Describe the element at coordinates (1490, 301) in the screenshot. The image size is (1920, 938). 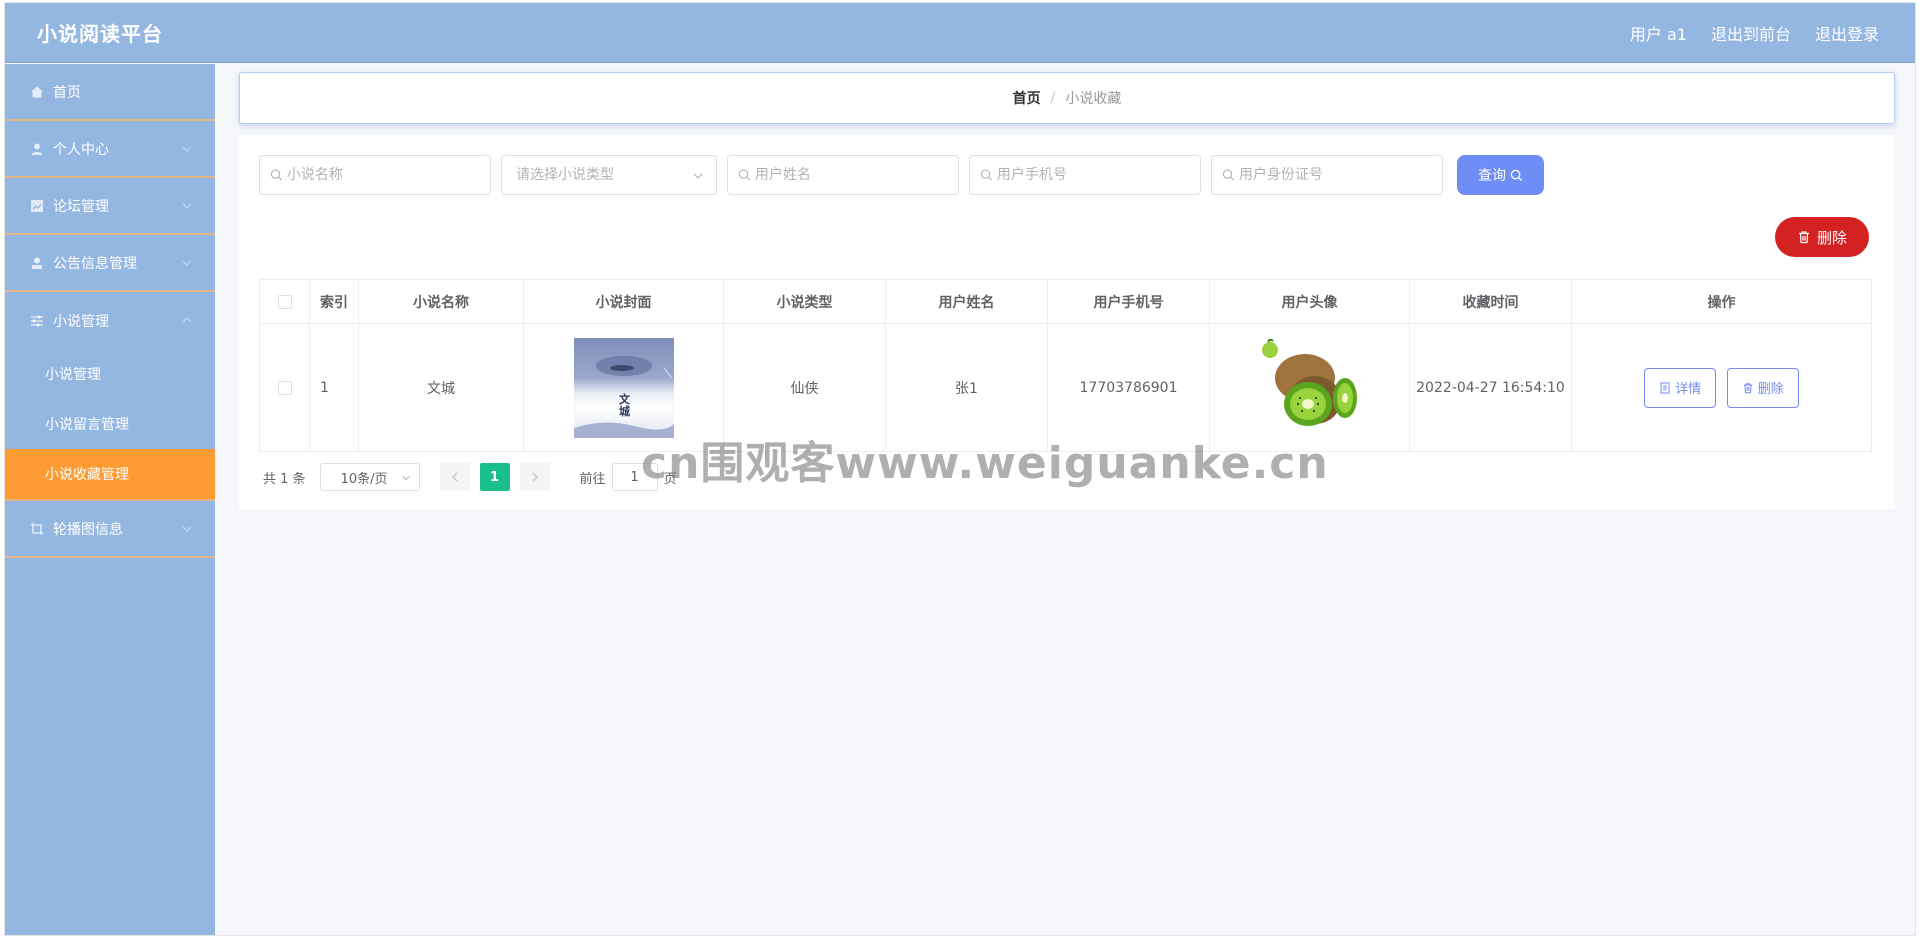
I see `col-favorite-time: 收藏时间` at that location.